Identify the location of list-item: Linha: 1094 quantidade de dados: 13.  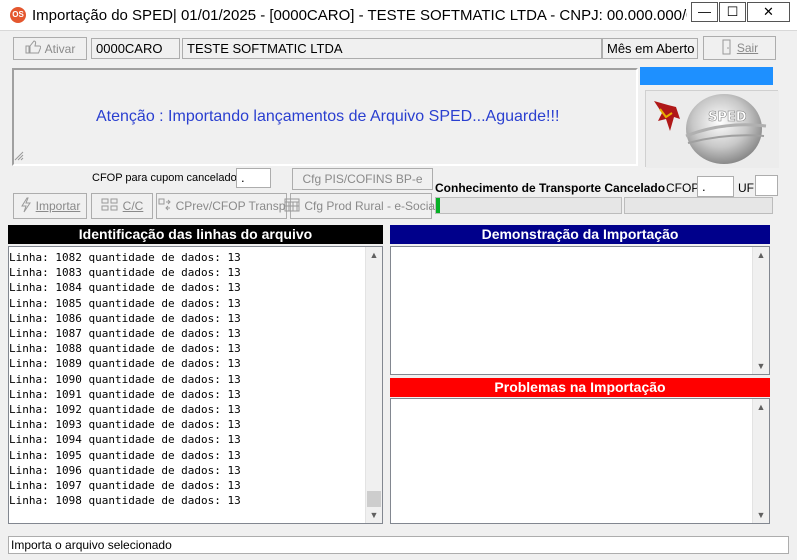
(125, 440).